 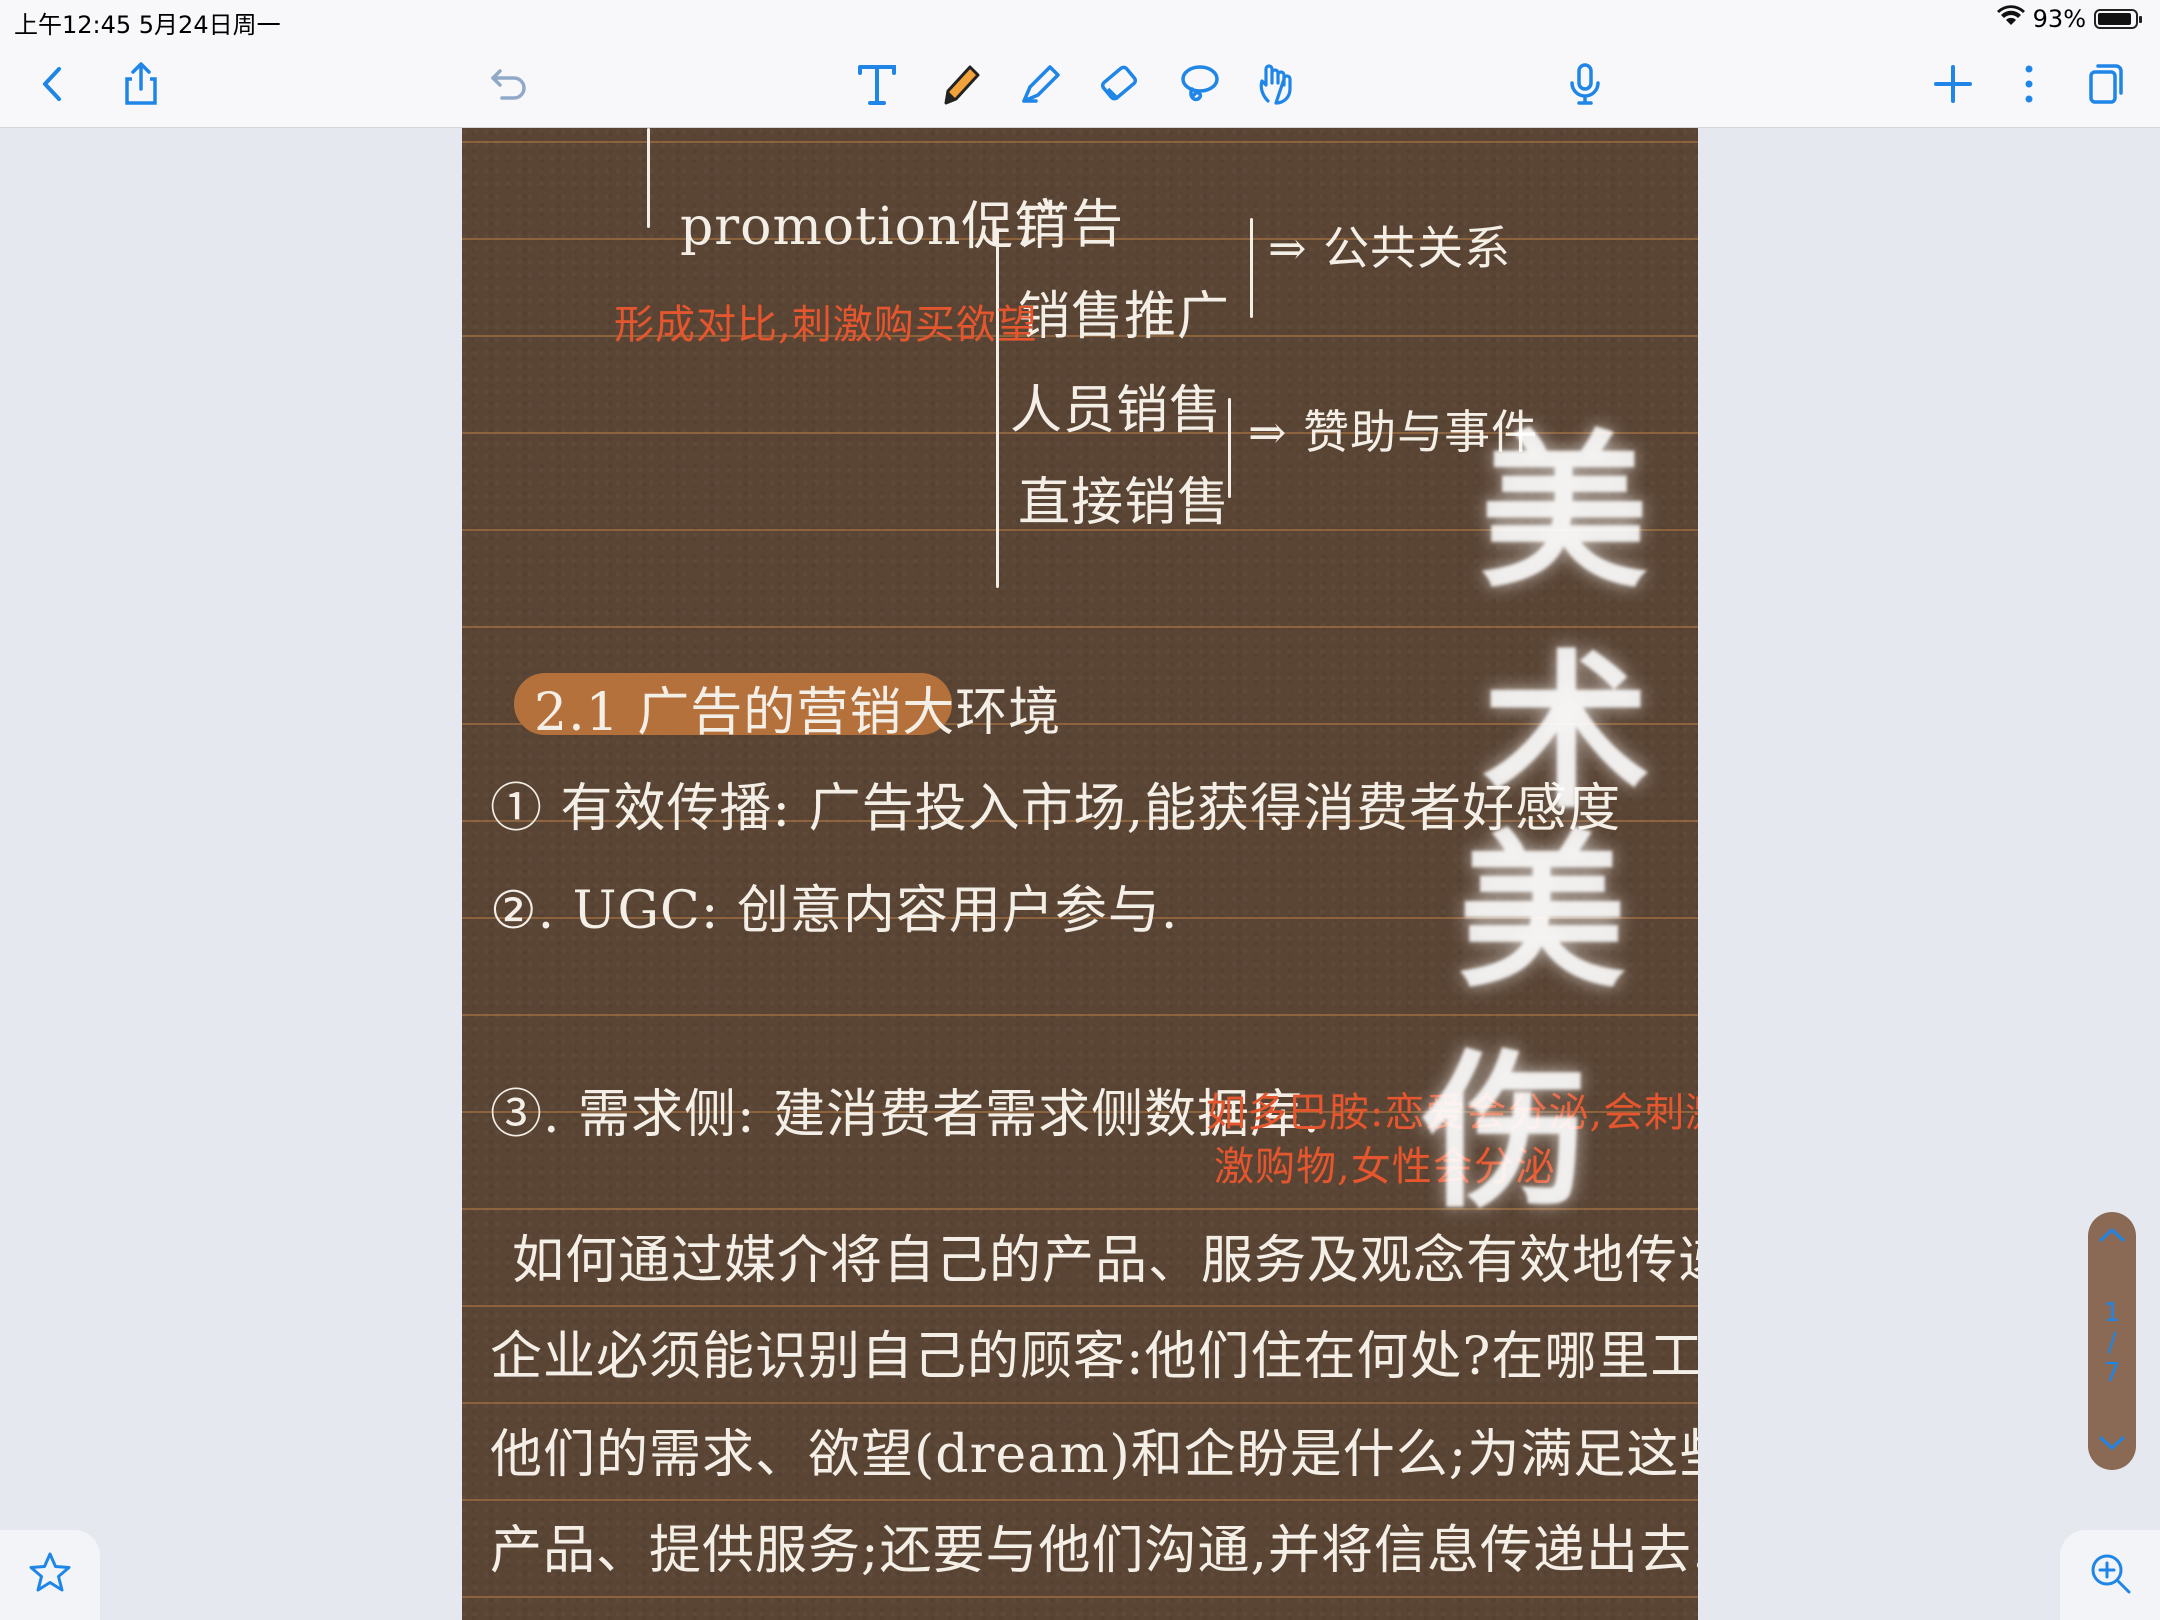 I want to click on pages-icon, so click(x=2105, y=84).